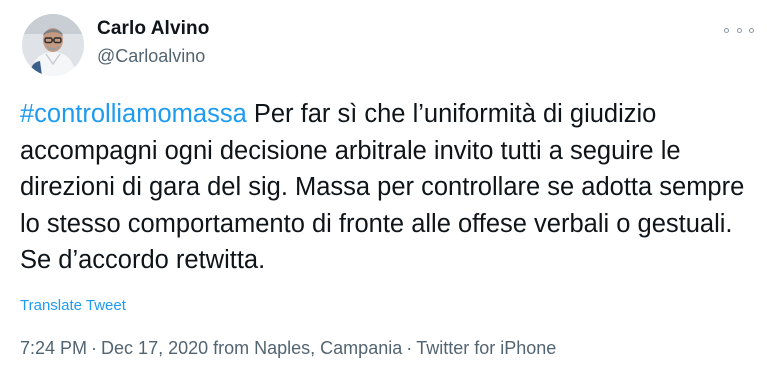  What do you see at coordinates (151, 56) in the screenshot?
I see `user-handle: @Carloalvino` at bounding box center [151, 56].